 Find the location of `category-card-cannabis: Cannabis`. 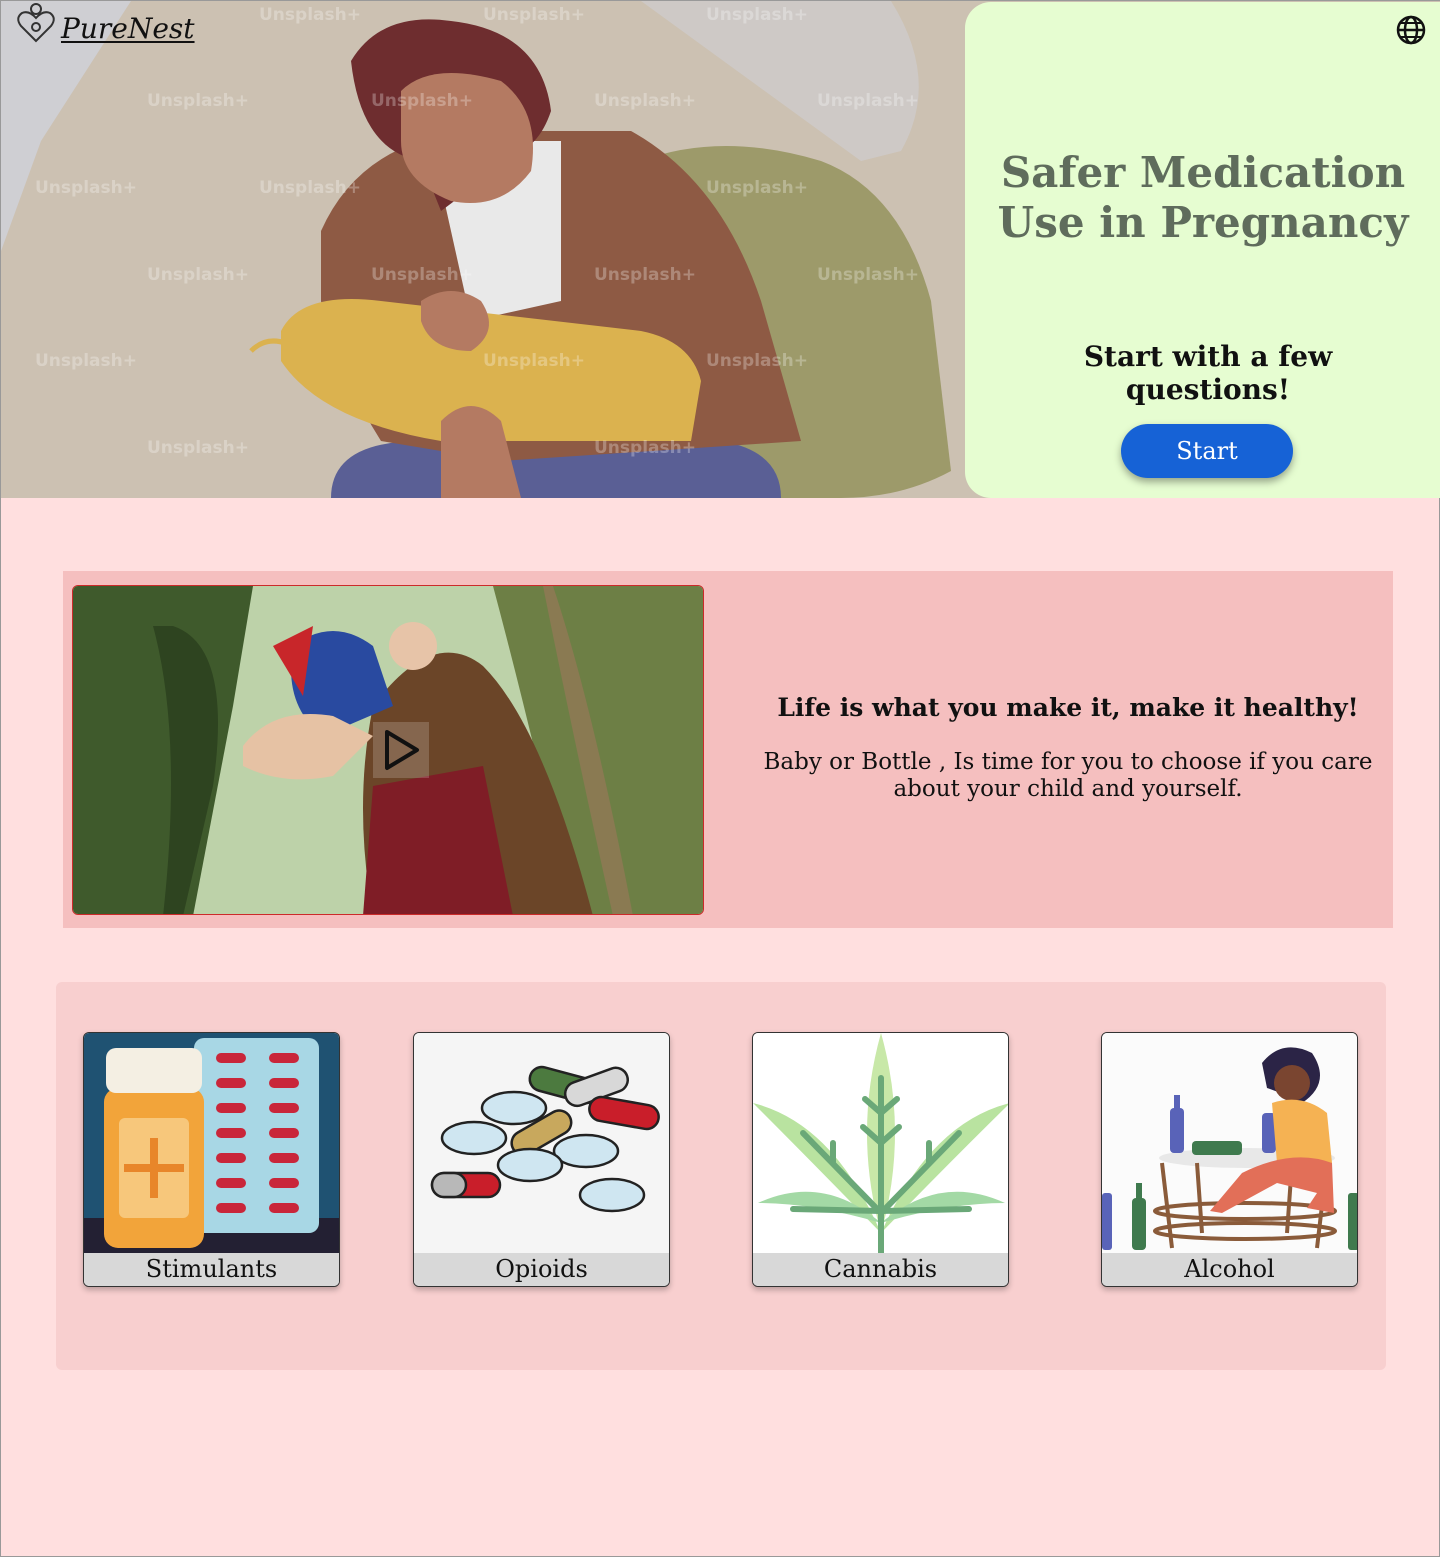

category-card-cannabis: Cannabis is located at coordinates (880, 1159).